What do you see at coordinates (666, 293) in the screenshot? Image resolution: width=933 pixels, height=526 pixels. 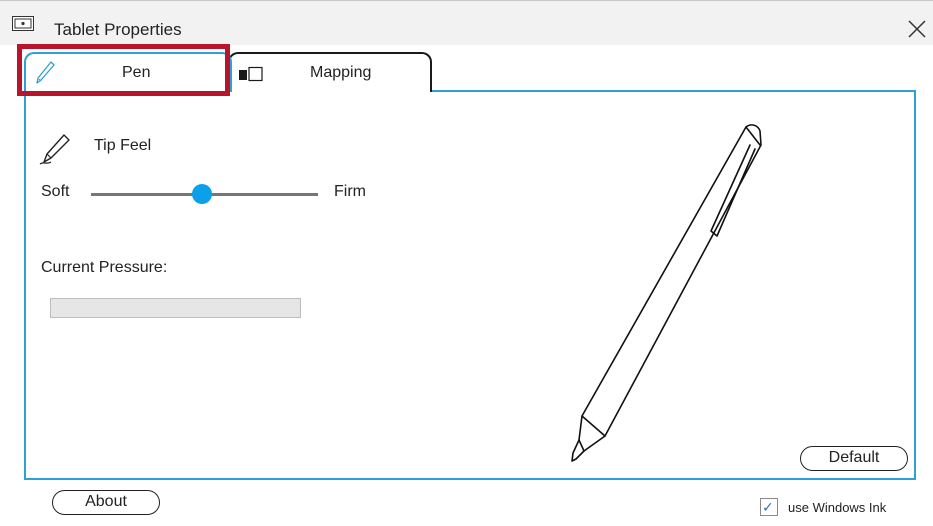 I see `pen-illustration` at bounding box center [666, 293].